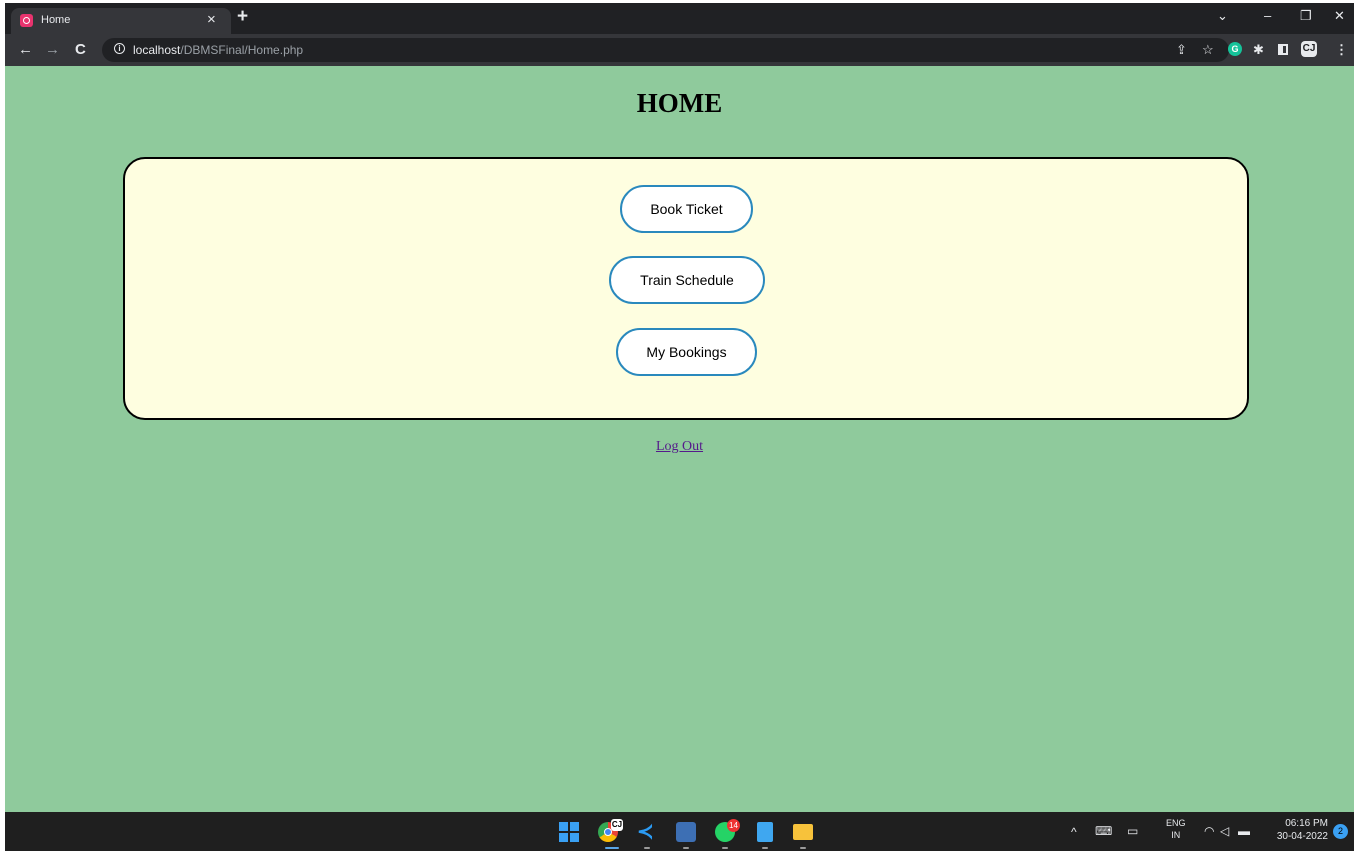 The height and width of the screenshot is (851, 1357). What do you see at coordinates (1339, 16) in the screenshot?
I see `close-window-button: ✕` at bounding box center [1339, 16].